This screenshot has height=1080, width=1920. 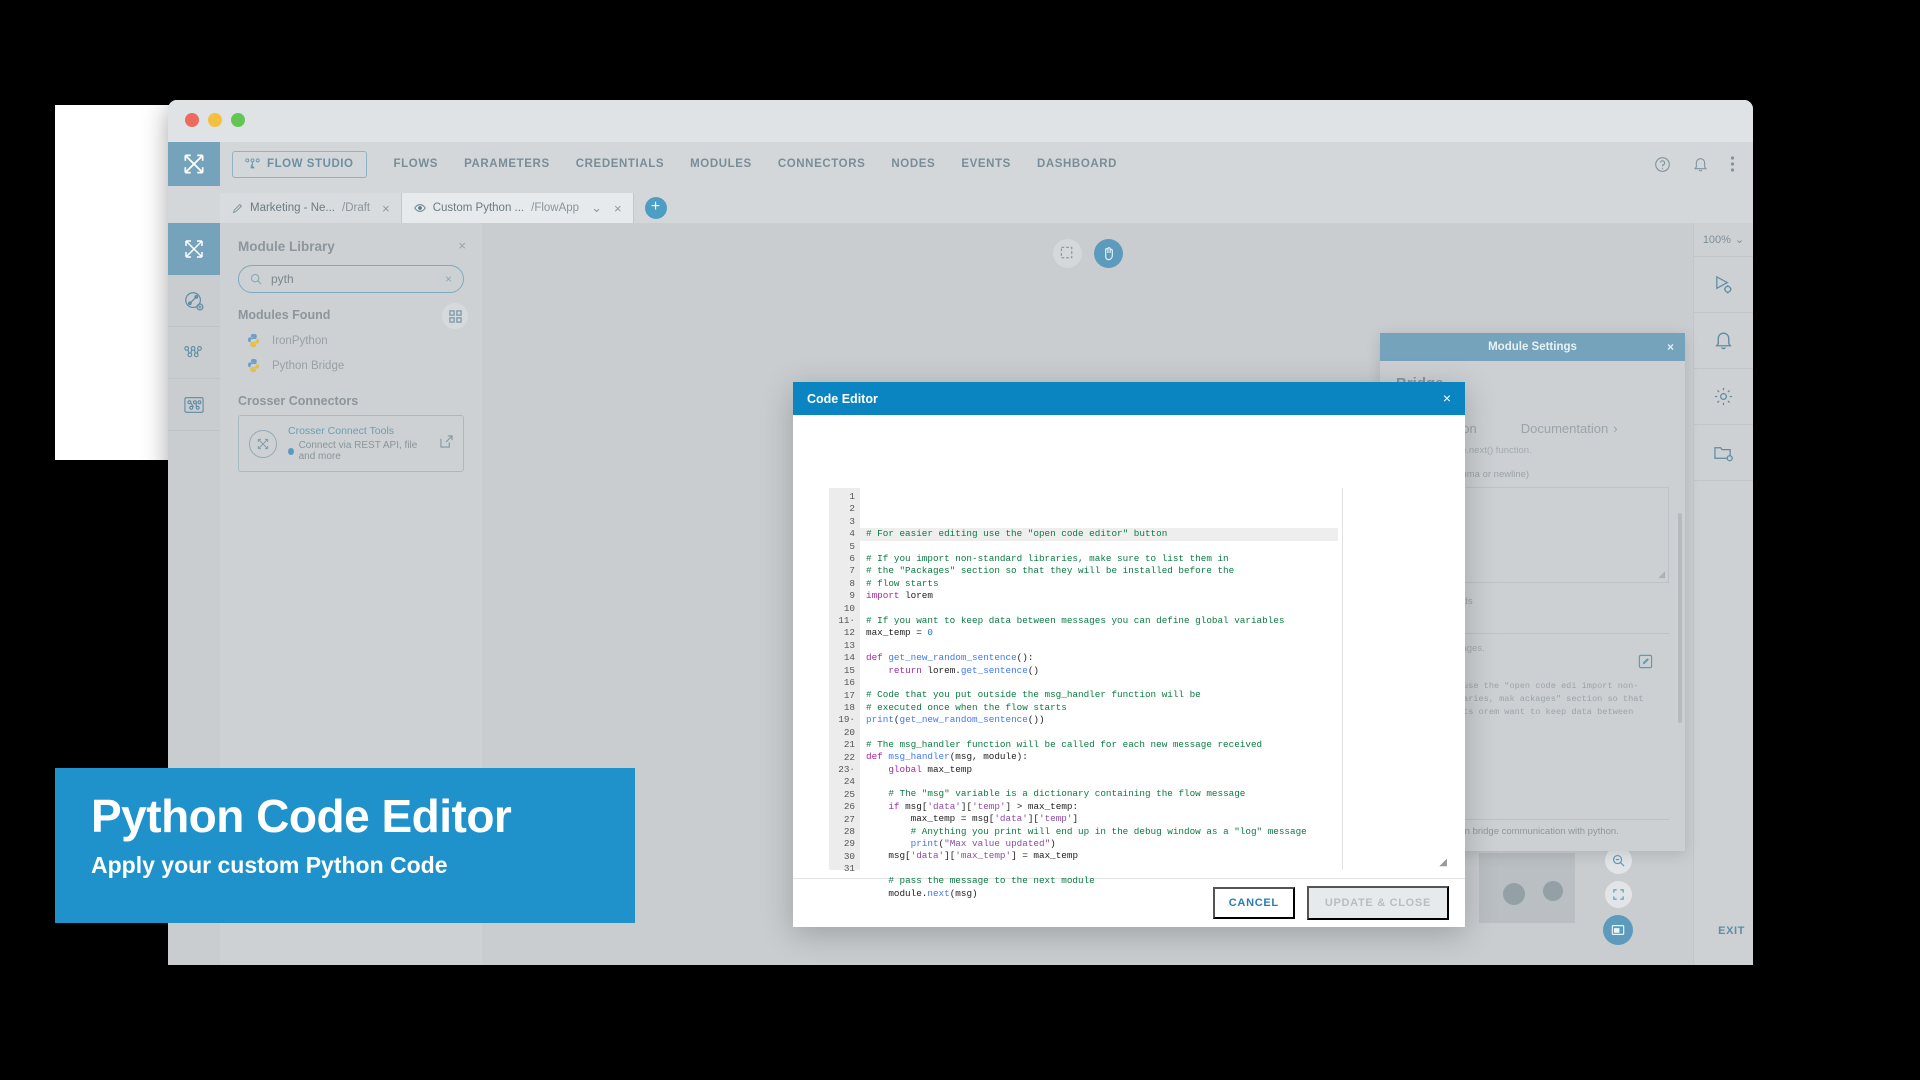 I want to click on editor-resize-handle-icon: ◢, so click(x=1443, y=862).